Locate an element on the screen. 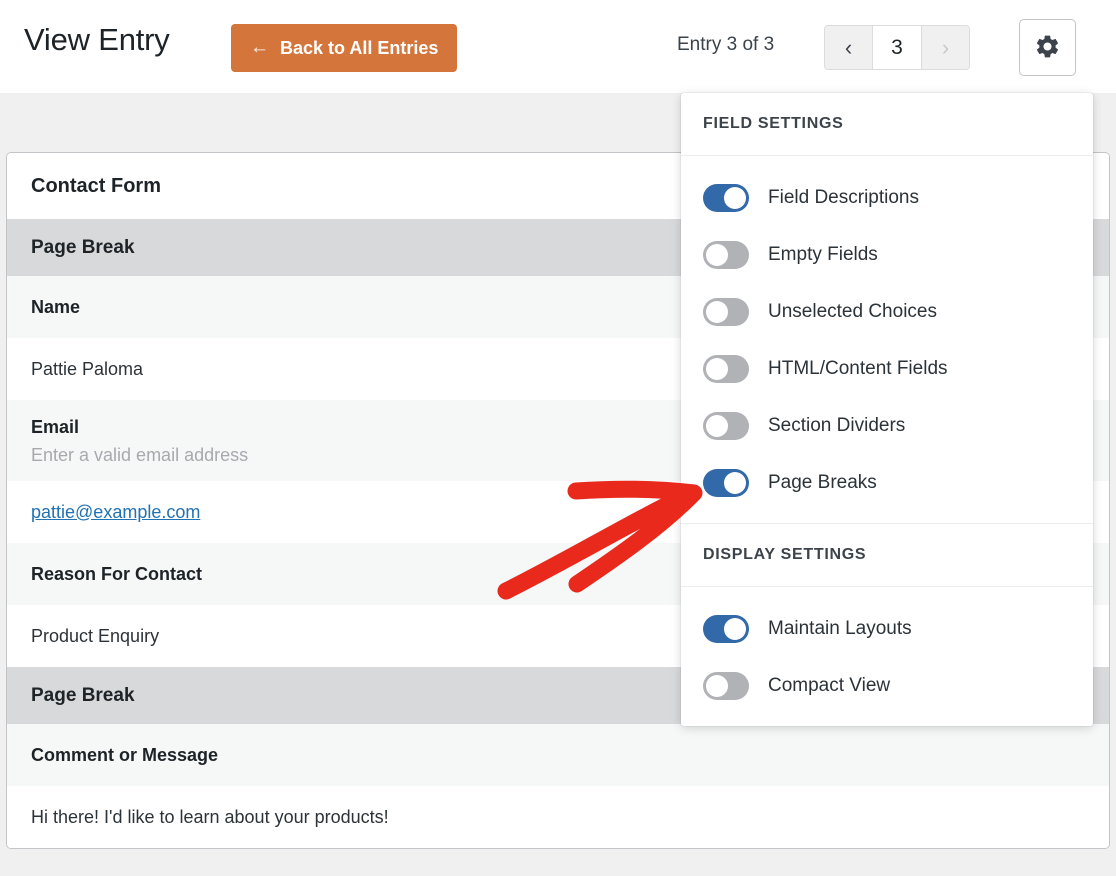 The height and width of the screenshot is (876, 1116). current-page-number: 3 is located at coordinates (897, 47).